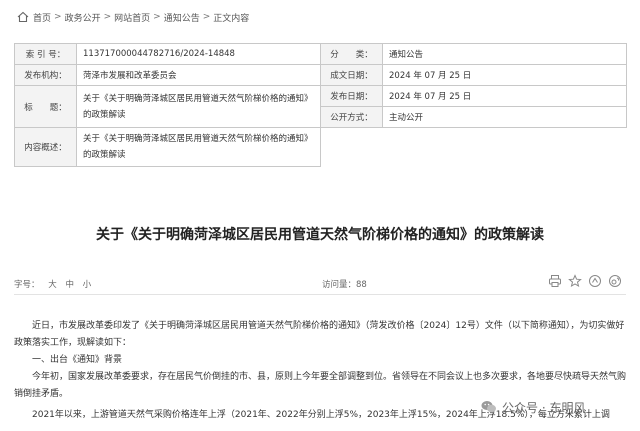 The width and height of the screenshot is (640, 431). What do you see at coordinates (198, 139) in the screenshot?
I see `summary-value-line-1: 关于《关于明确菏泽城区居民用管道天然气阶梯价格的通知》` at bounding box center [198, 139].